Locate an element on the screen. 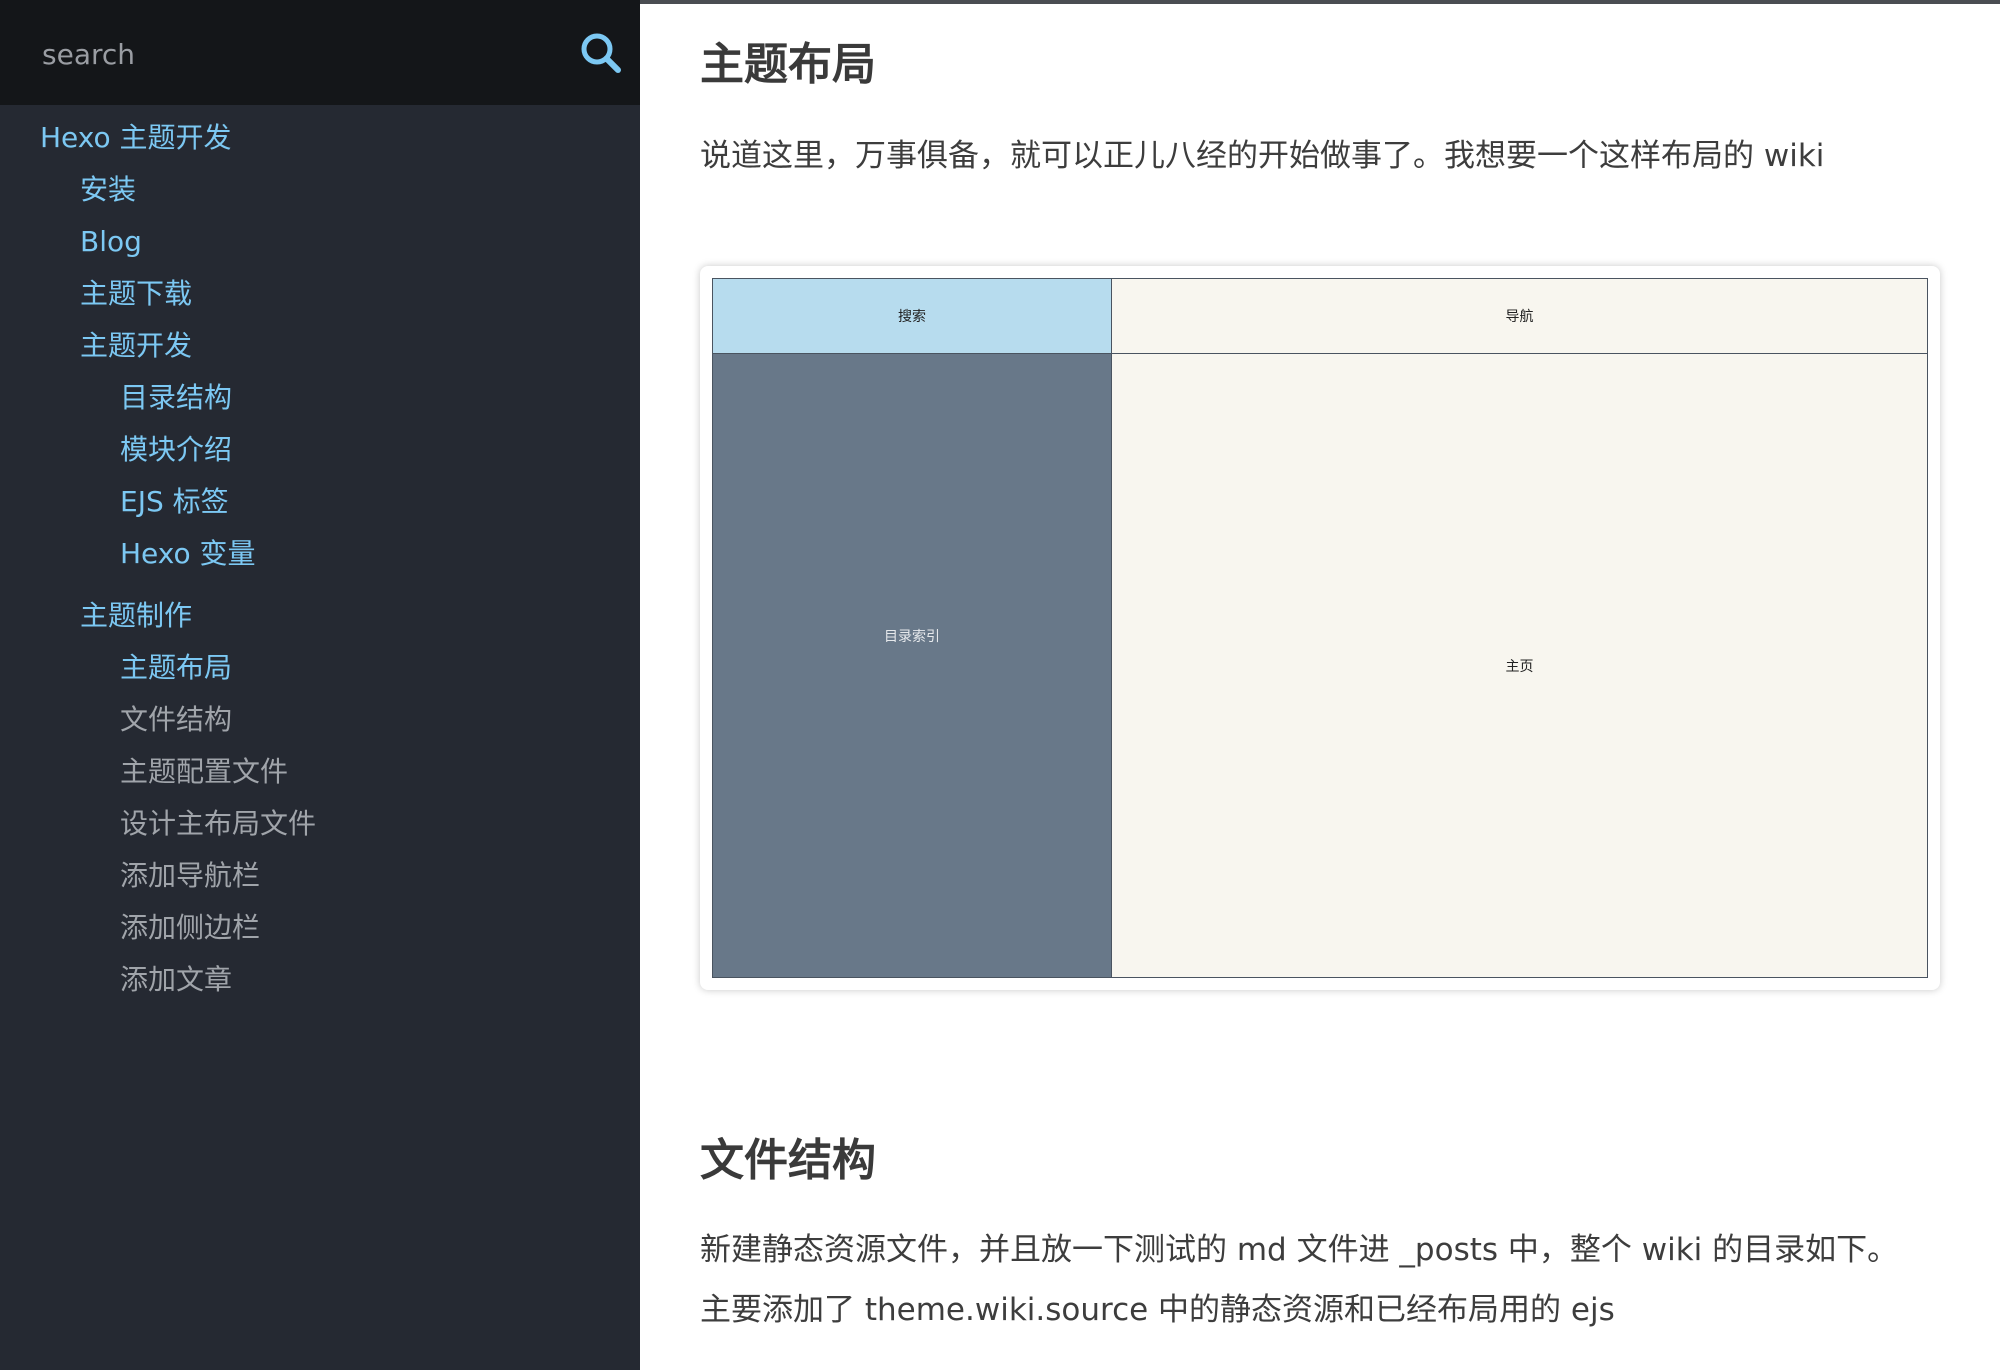  section-heading-file-structure: 文件结构 is located at coordinates (788, 1160).